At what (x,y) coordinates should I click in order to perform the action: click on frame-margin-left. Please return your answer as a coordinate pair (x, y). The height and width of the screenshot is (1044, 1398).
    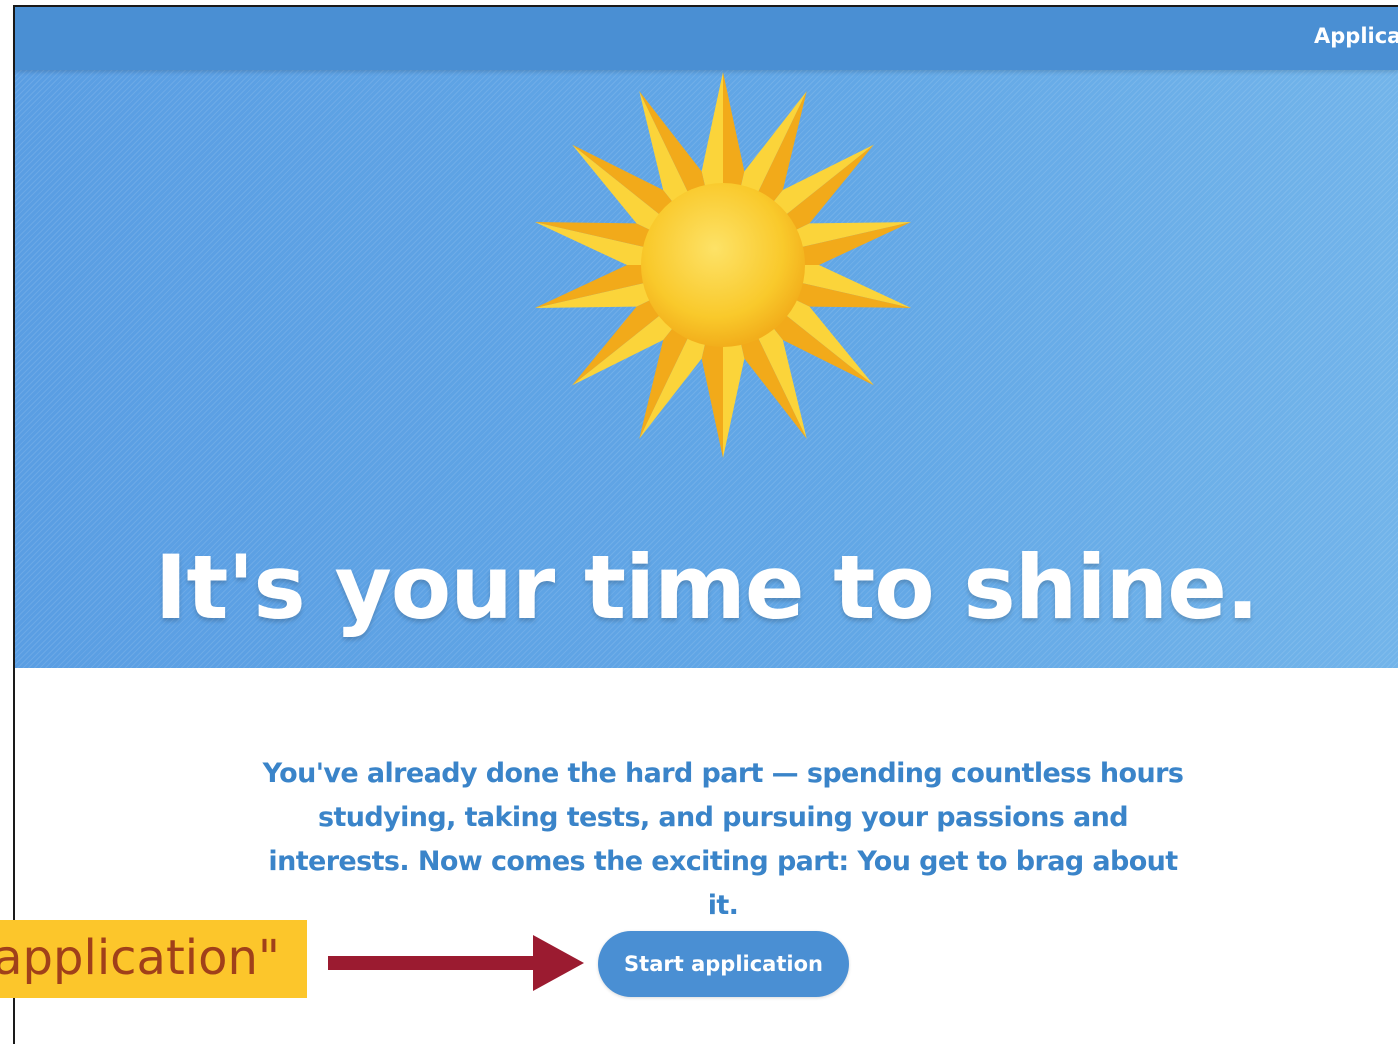
    Looking at the image, I should click on (7, 522).